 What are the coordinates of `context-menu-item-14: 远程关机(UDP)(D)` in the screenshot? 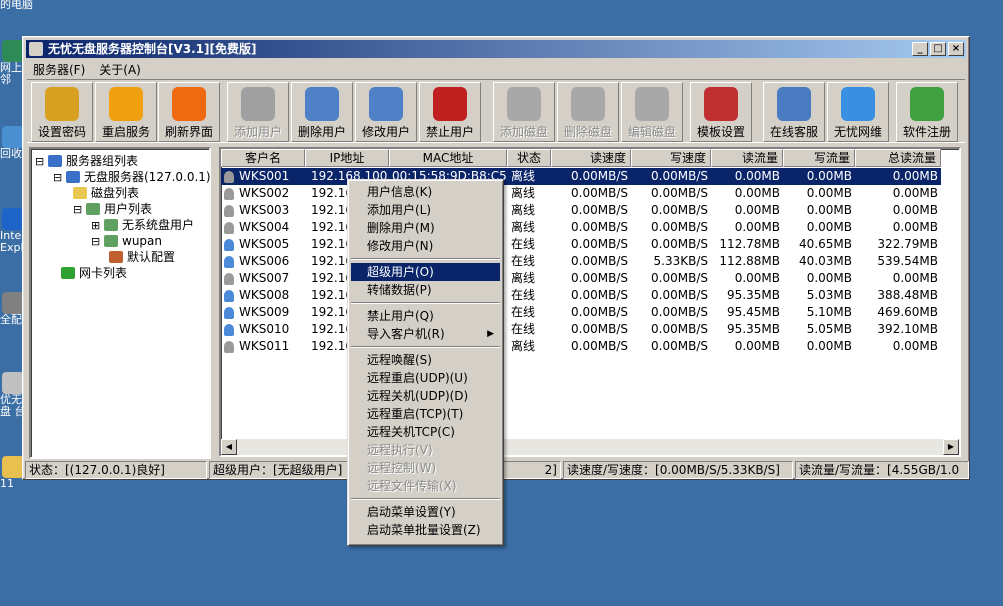 It's located at (425, 396).